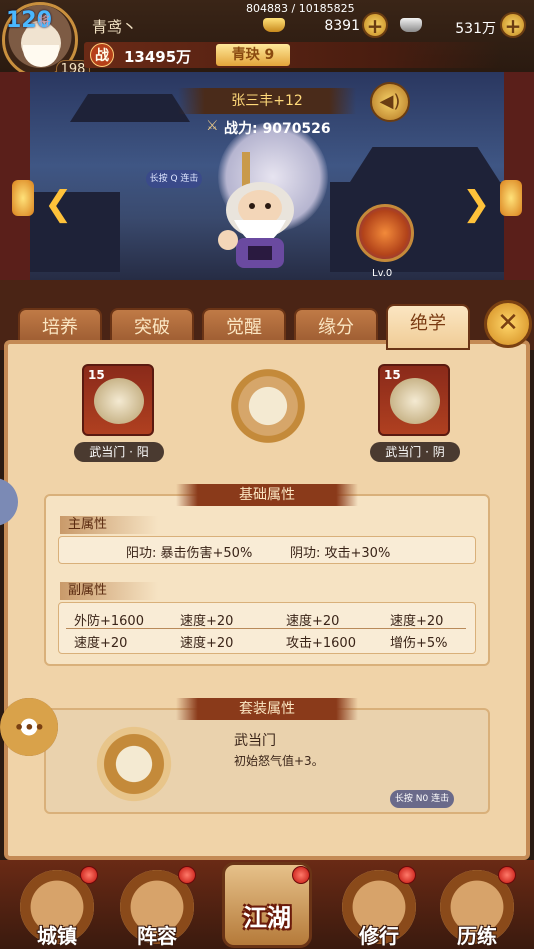  I want to click on close-icon: ✕, so click(508, 324).